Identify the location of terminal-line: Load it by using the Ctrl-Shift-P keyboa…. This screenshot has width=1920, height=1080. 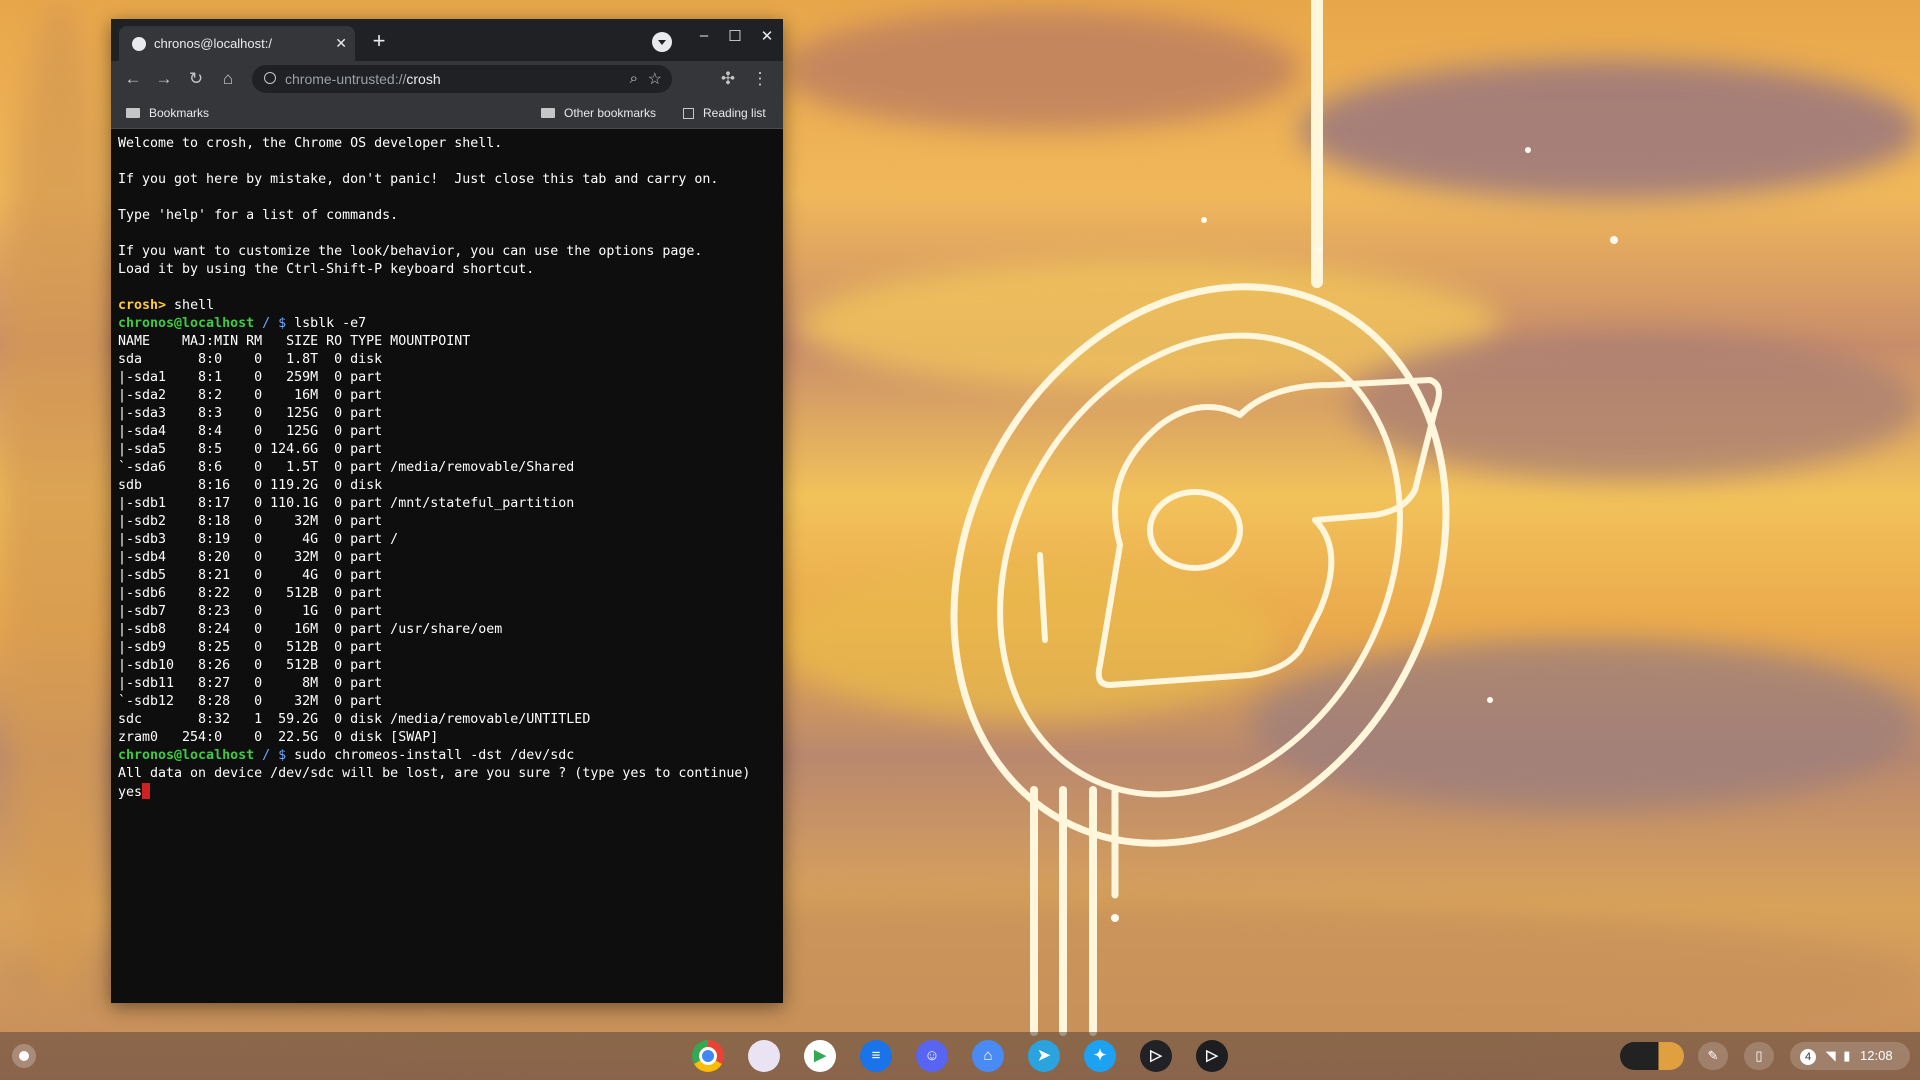
(326, 269).